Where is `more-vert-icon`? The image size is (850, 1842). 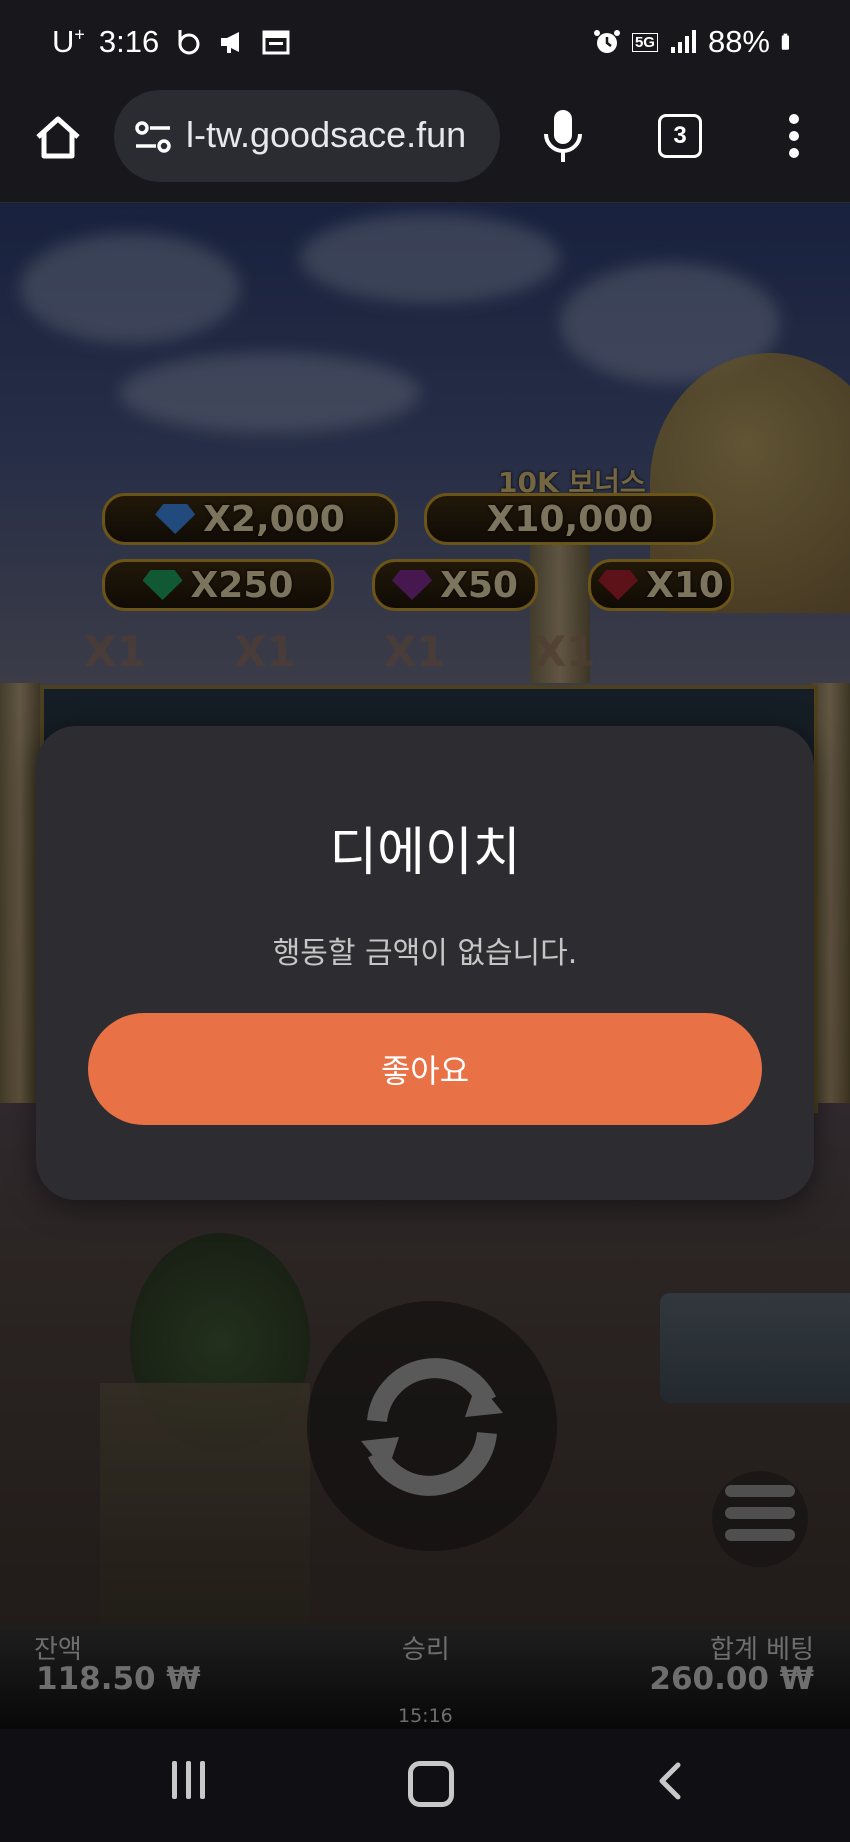
more-vert-icon is located at coordinates (794, 136).